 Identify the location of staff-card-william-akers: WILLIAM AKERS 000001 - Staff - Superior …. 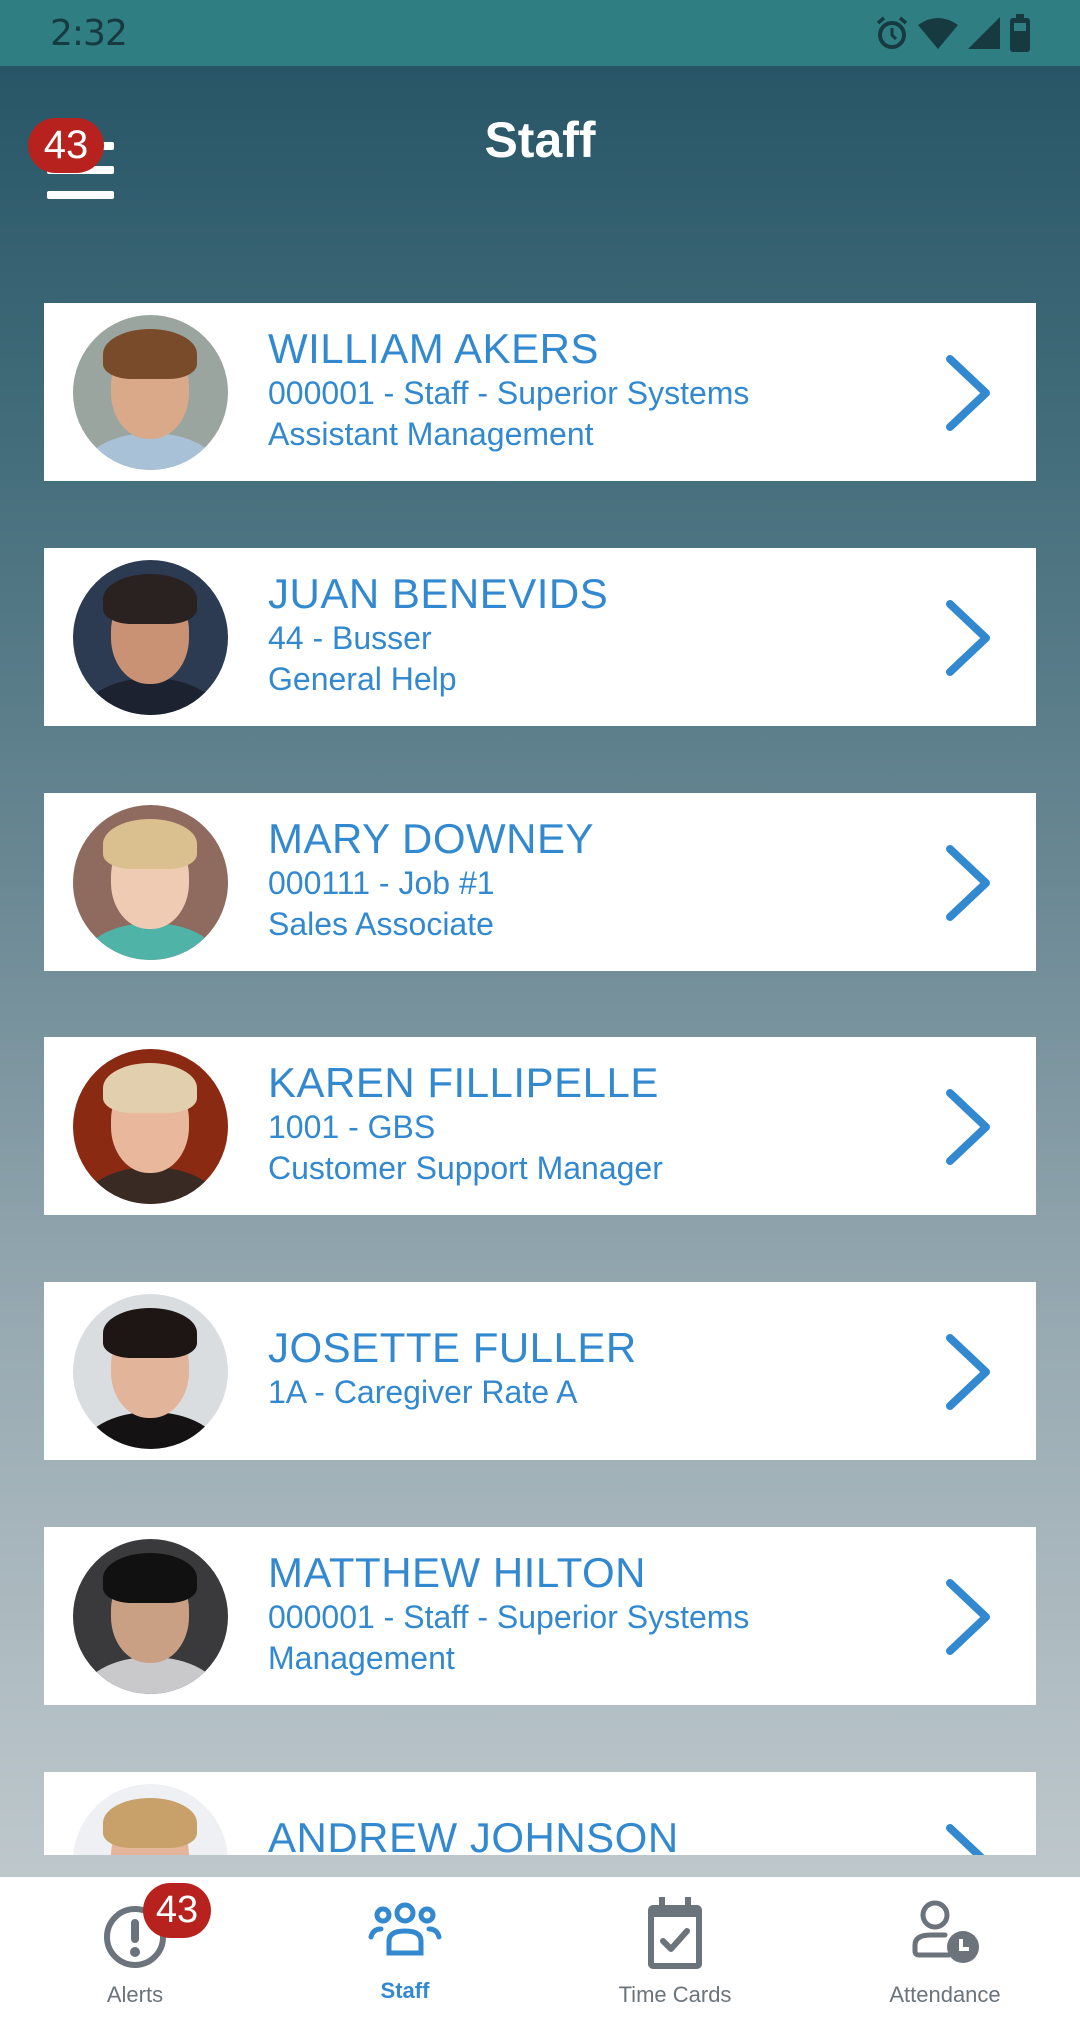
(540, 392).